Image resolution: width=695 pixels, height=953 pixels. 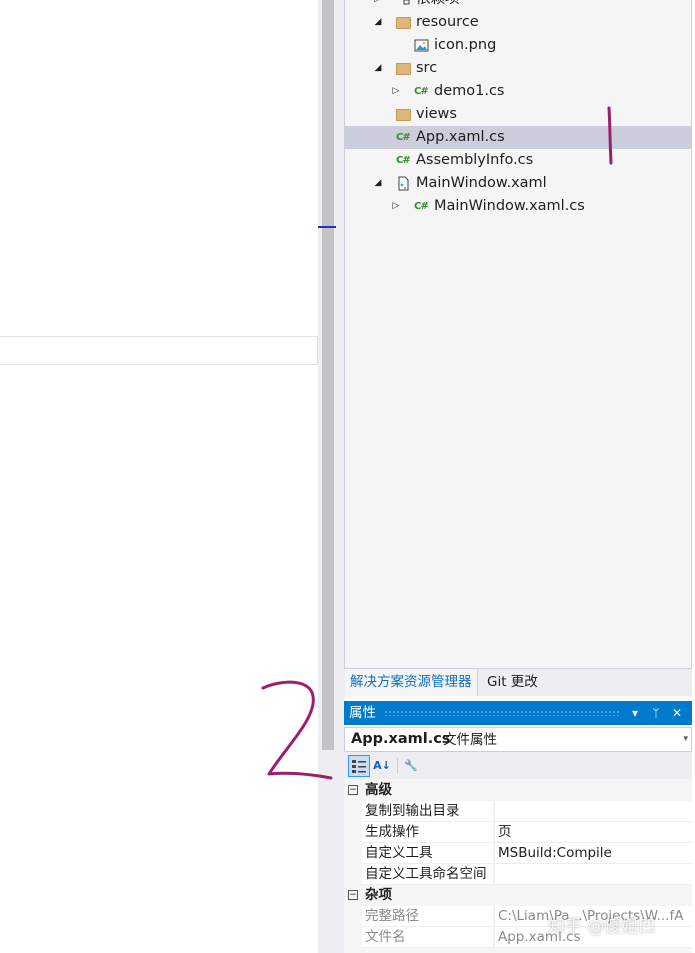 What do you see at coordinates (677, 713) in the screenshot?
I see `close-icon: ✕` at bounding box center [677, 713].